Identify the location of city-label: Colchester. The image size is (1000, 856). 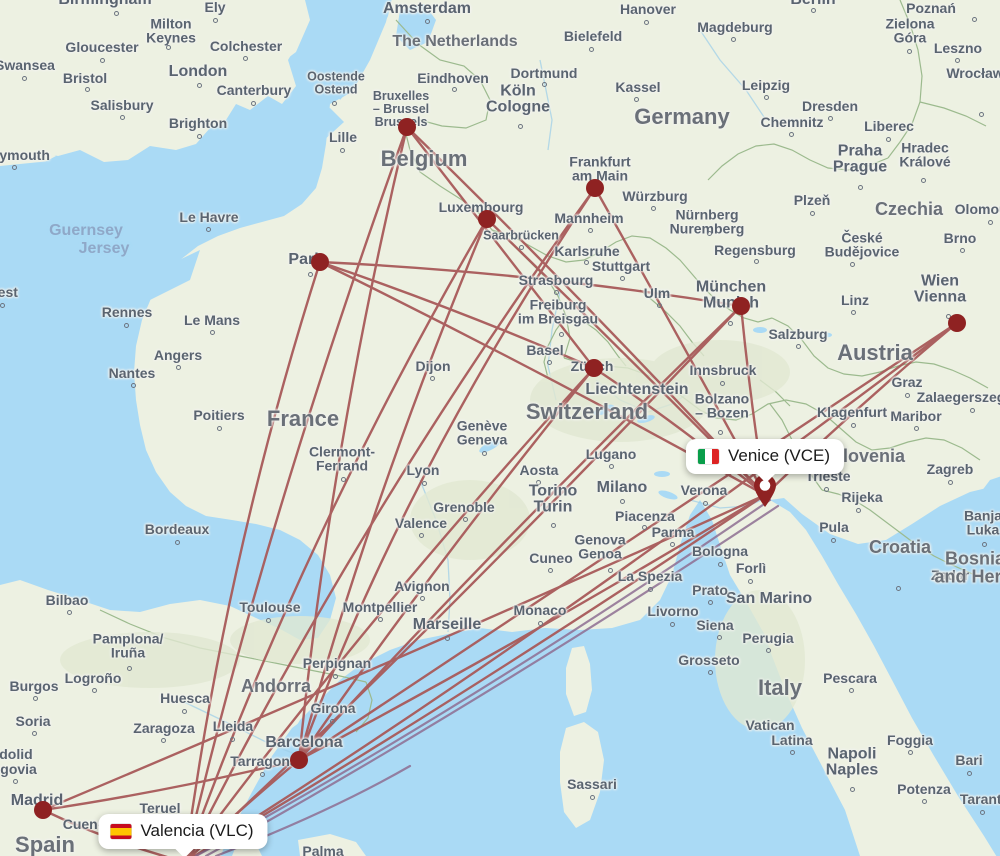
(246, 45).